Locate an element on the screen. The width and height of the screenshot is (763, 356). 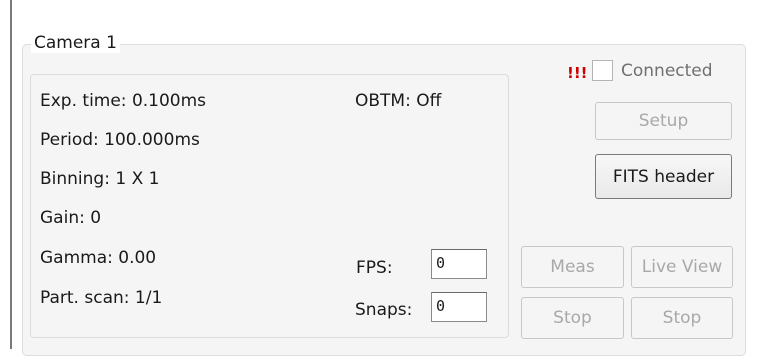
obtm-label: OBTM: Off is located at coordinates (398, 101).